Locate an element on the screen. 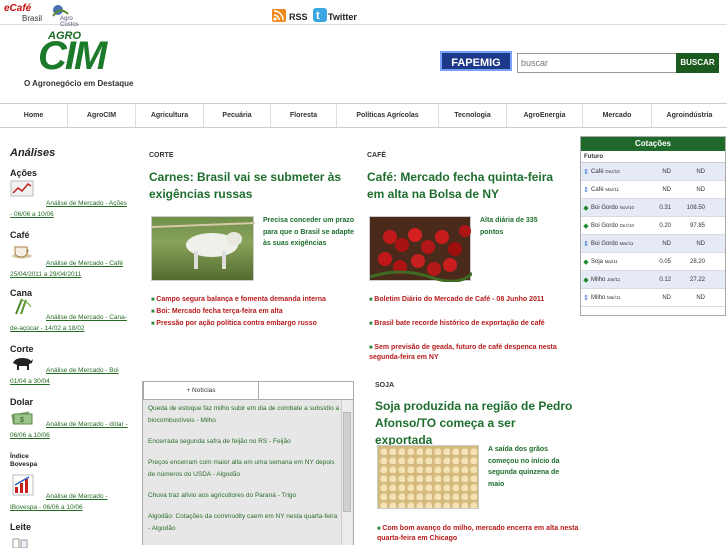  sidebar-cat-ibovespa: Índice Bovespa is located at coordinates (24, 460).